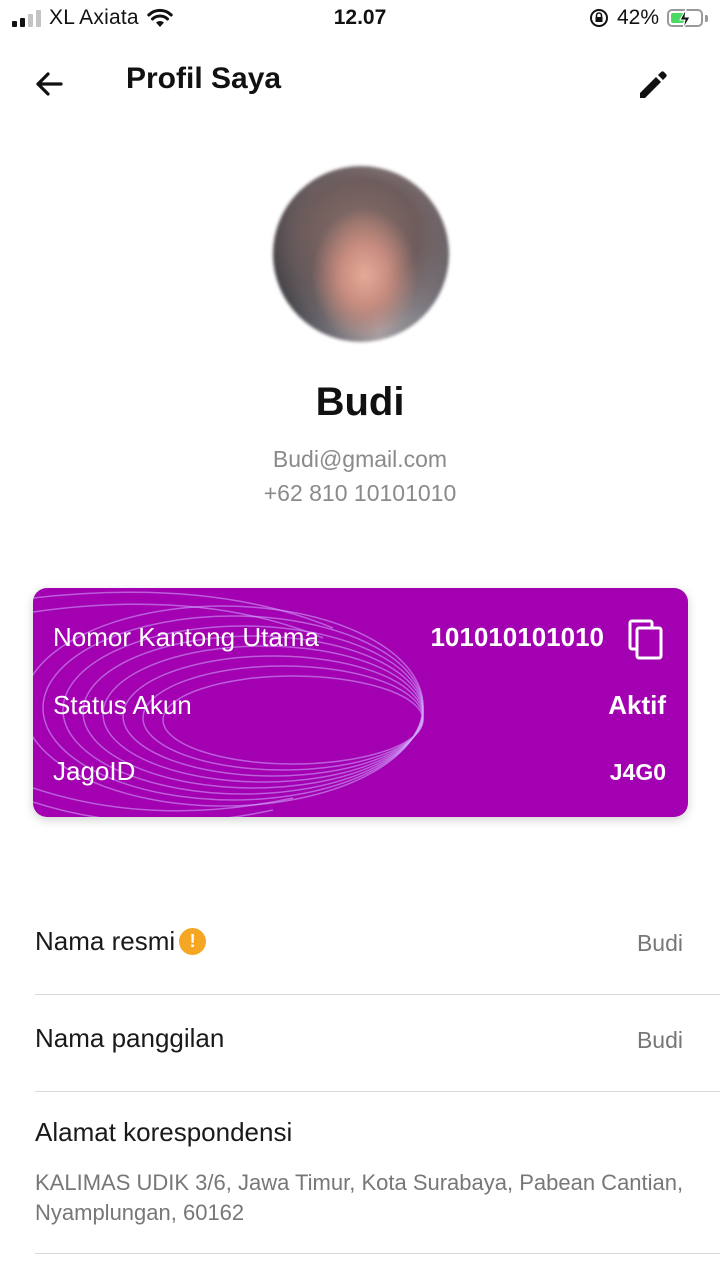 This screenshot has height=1280, width=720. I want to click on profile-email: Budi@gmail.com, so click(360, 459).